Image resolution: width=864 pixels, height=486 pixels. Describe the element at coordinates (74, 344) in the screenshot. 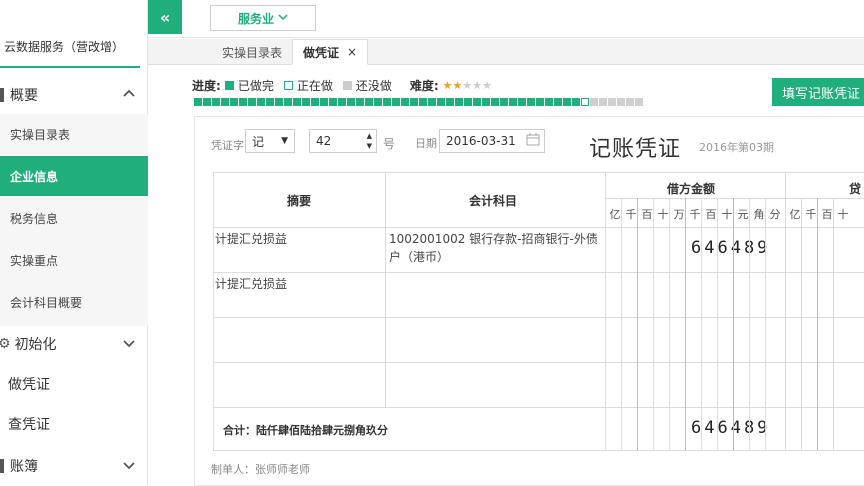

I see `sidebar-section-init: ⚙ 初始化` at that location.